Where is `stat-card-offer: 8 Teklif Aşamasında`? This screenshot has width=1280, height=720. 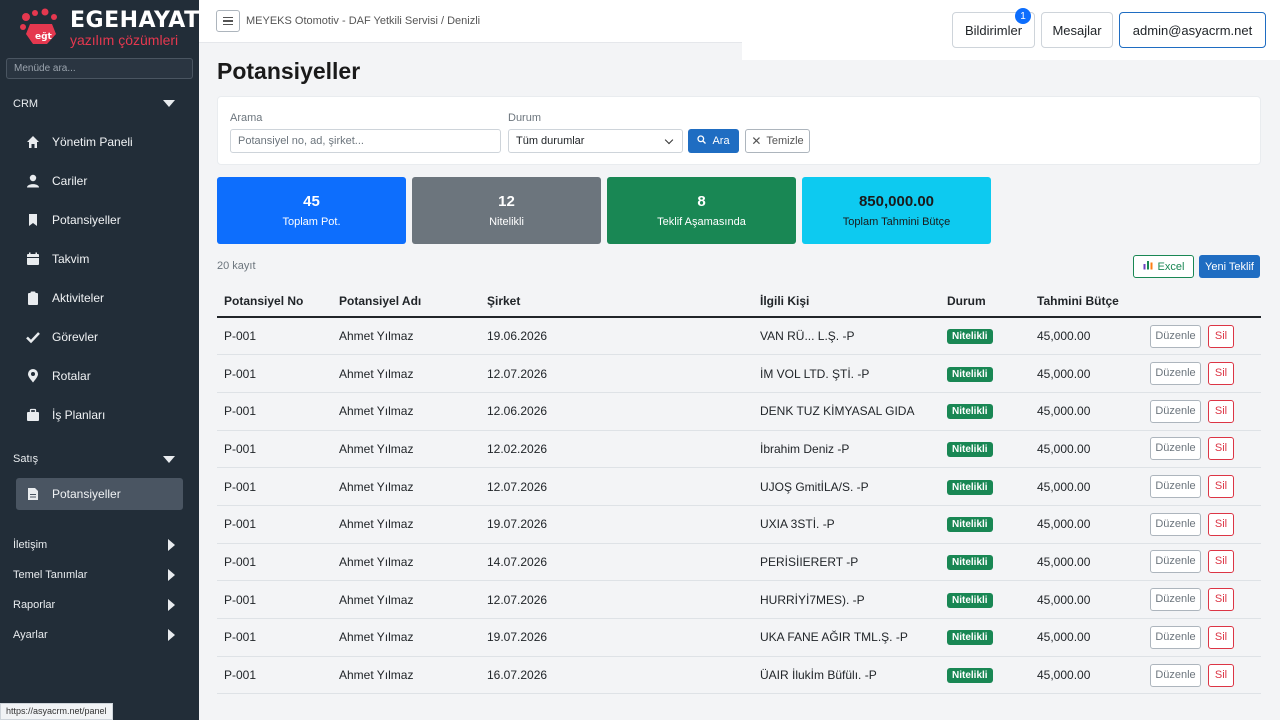 stat-card-offer: 8 Teklif Aşamasında is located at coordinates (701, 210).